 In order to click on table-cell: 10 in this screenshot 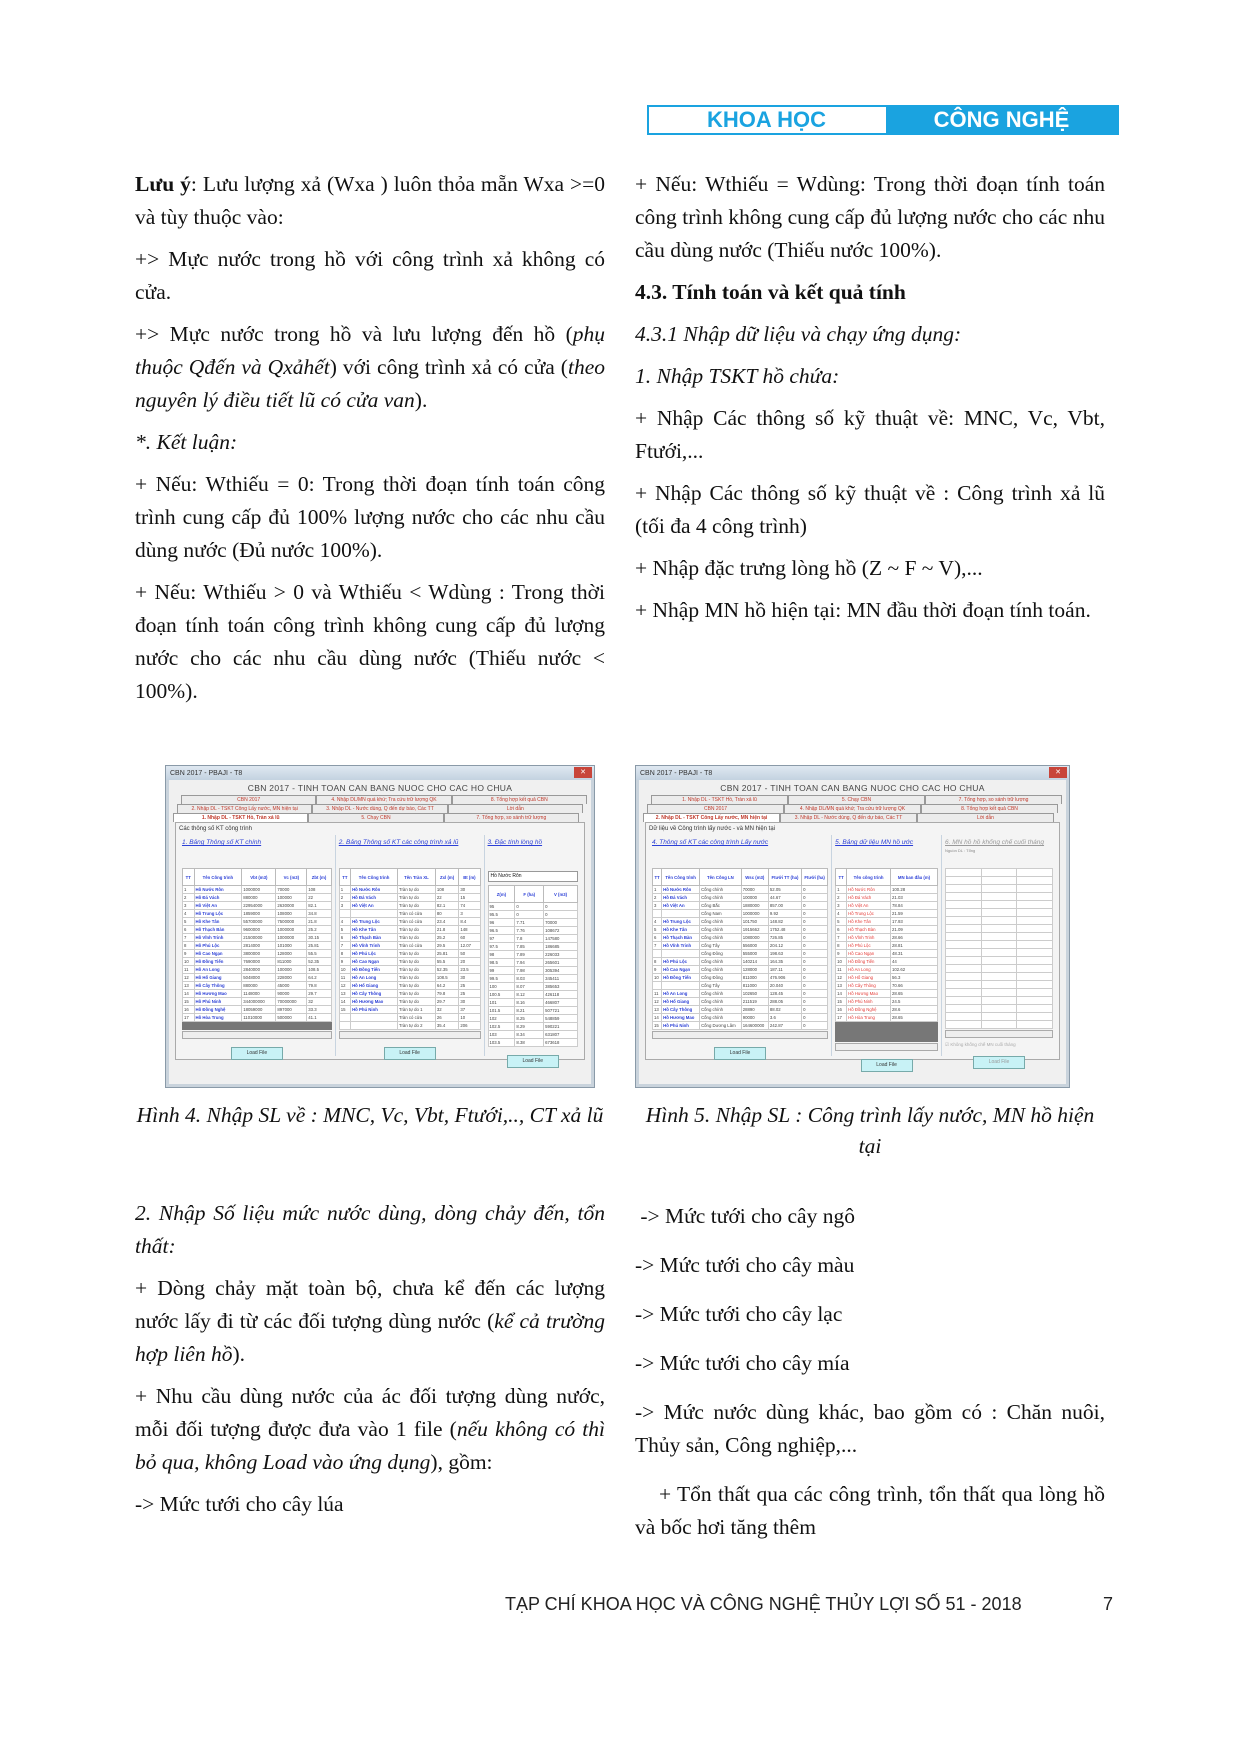, I will do `click(188, 961)`.